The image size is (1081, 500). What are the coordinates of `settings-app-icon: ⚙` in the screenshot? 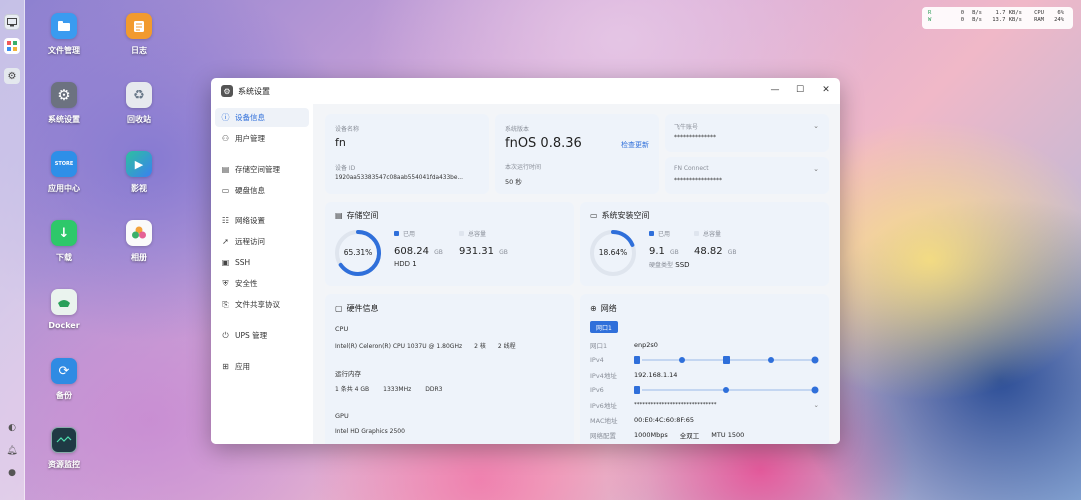 It's located at (227, 91).